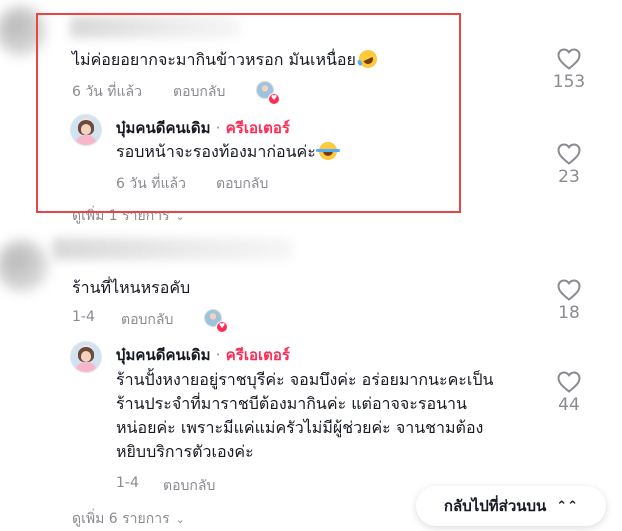 The width and height of the screenshot is (622, 531). Describe the element at coordinates (86, 357) in the screenshot. I see `creator-avatar` at that location.